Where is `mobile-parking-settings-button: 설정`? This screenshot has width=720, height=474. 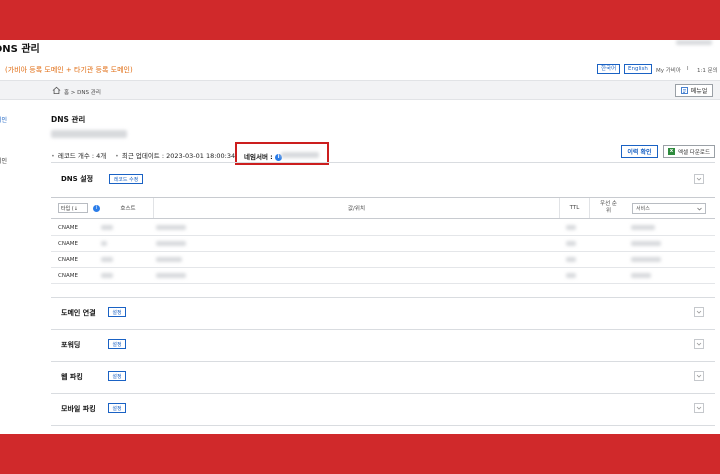 mobile-parking-settings-button: 설정 is located at coordinates (117, 408).